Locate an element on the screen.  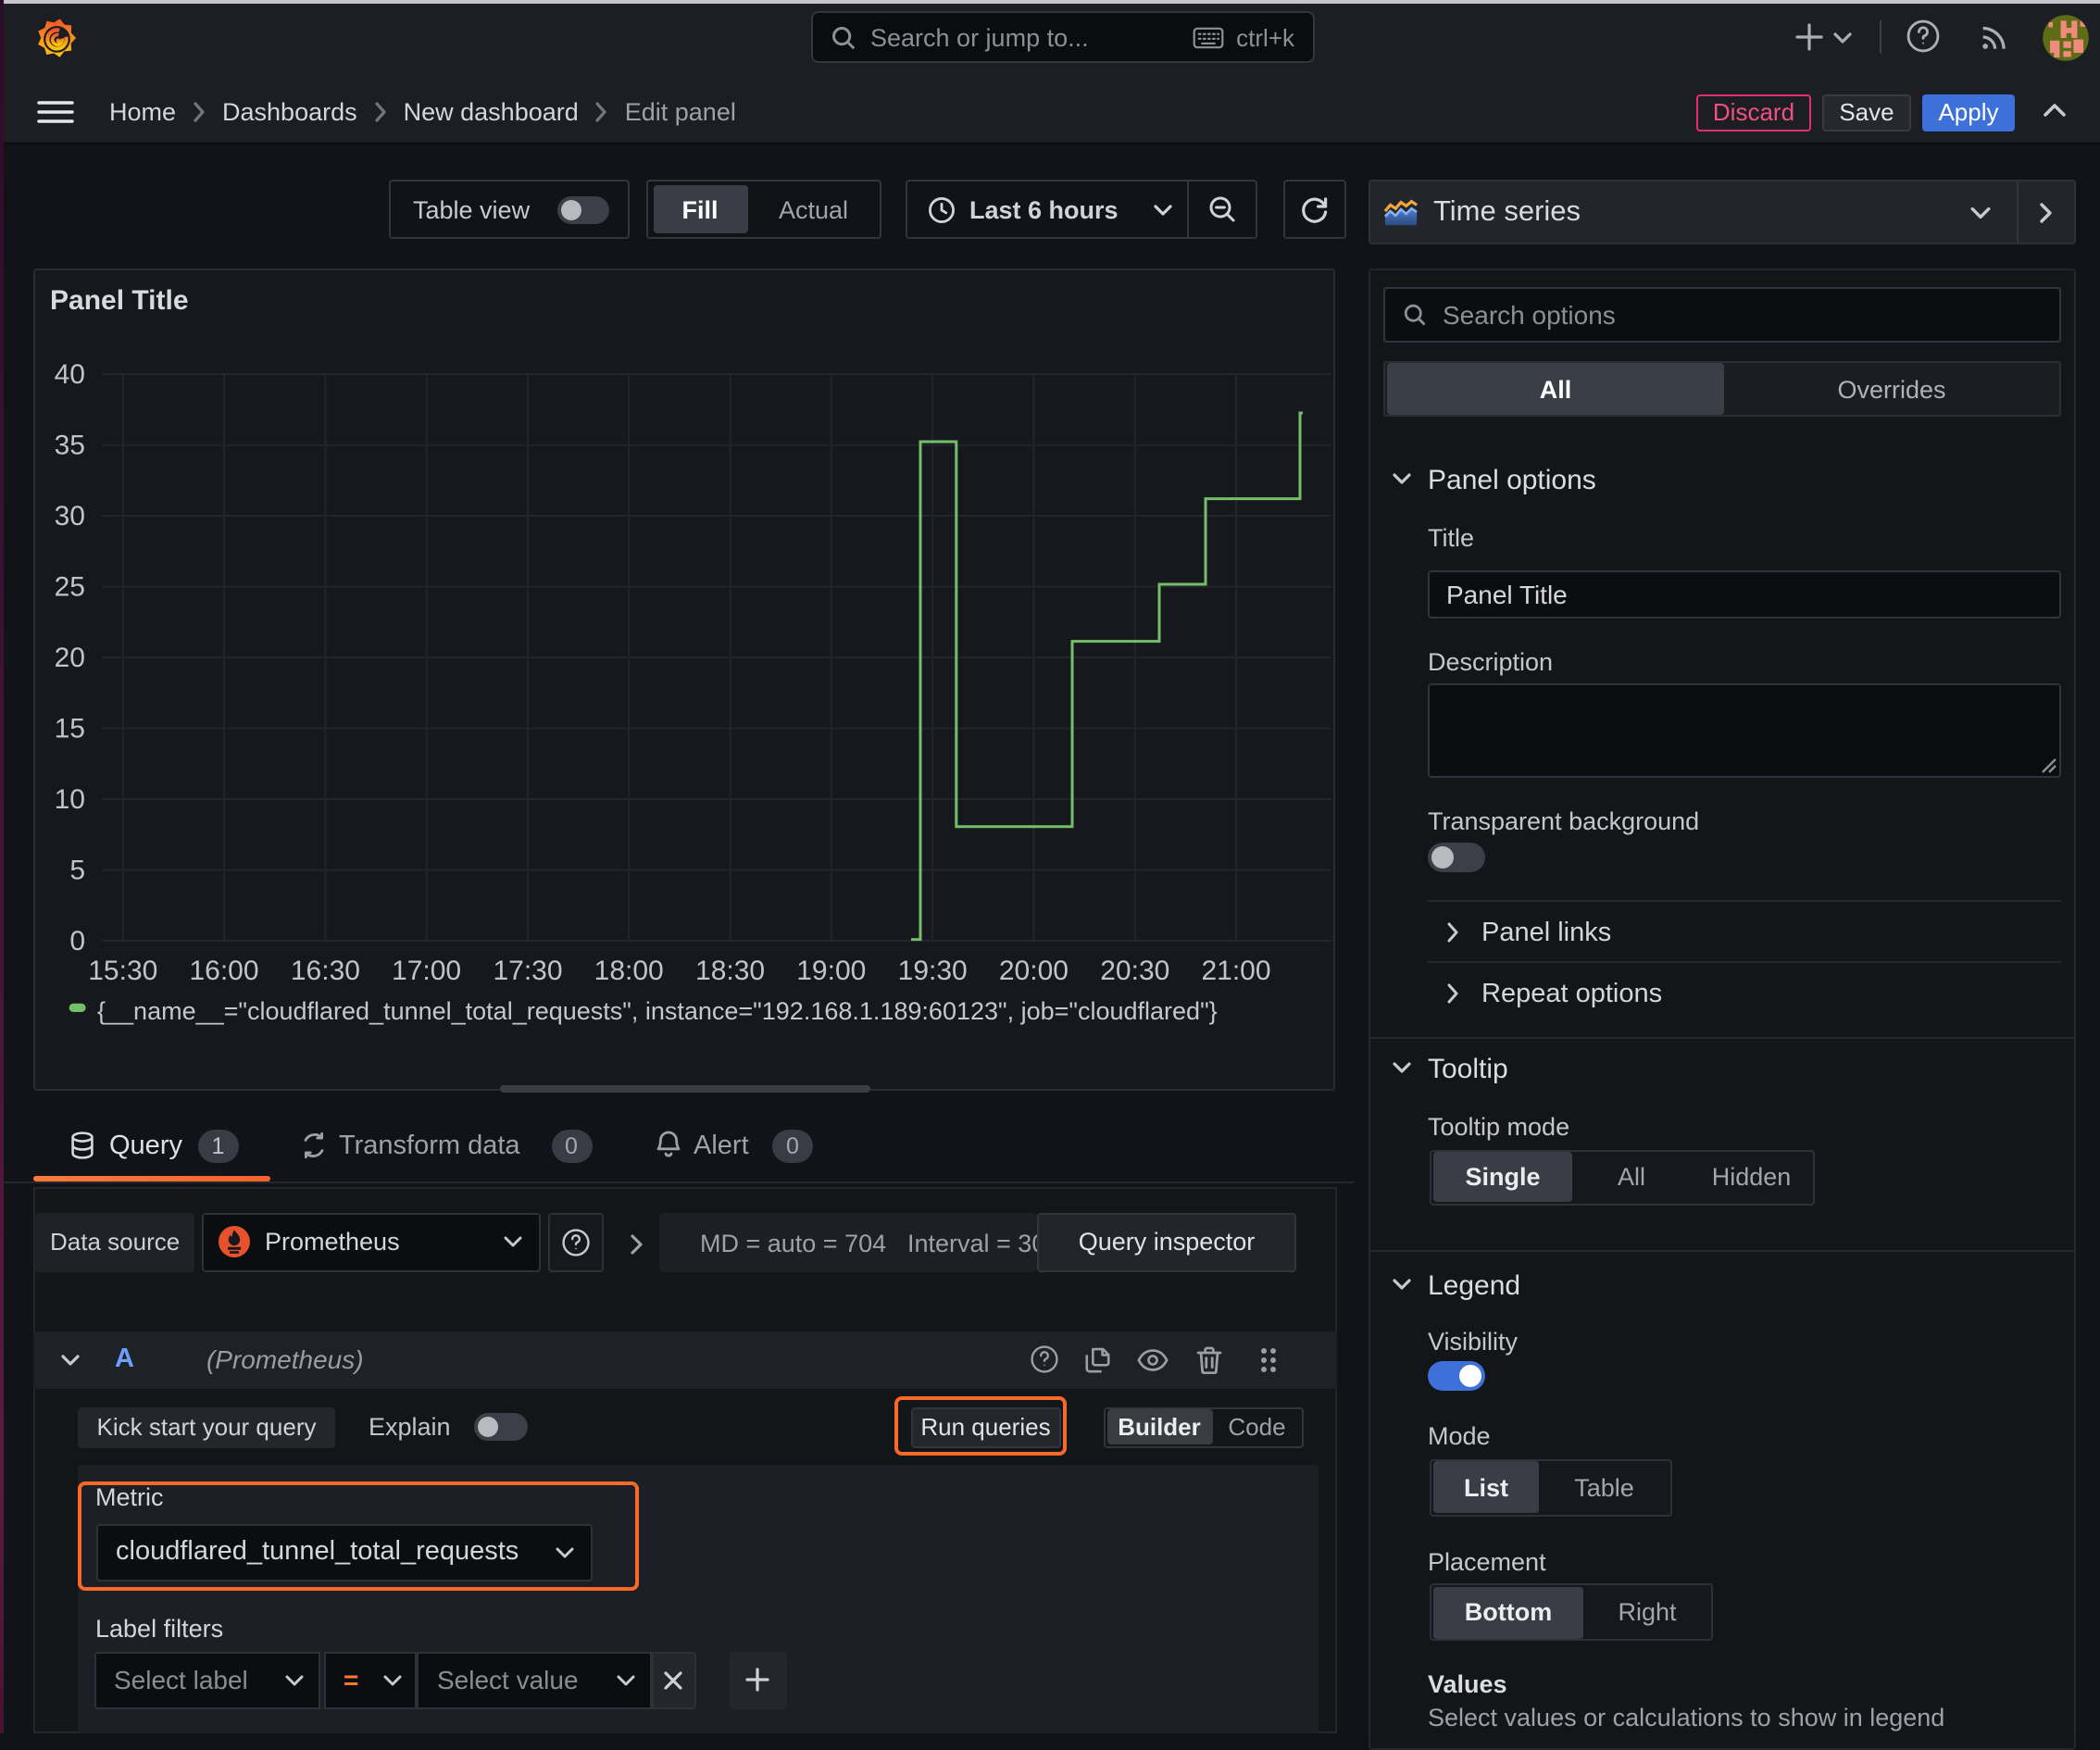
svg-text: 16:00 is located at coordinates (224, 971).